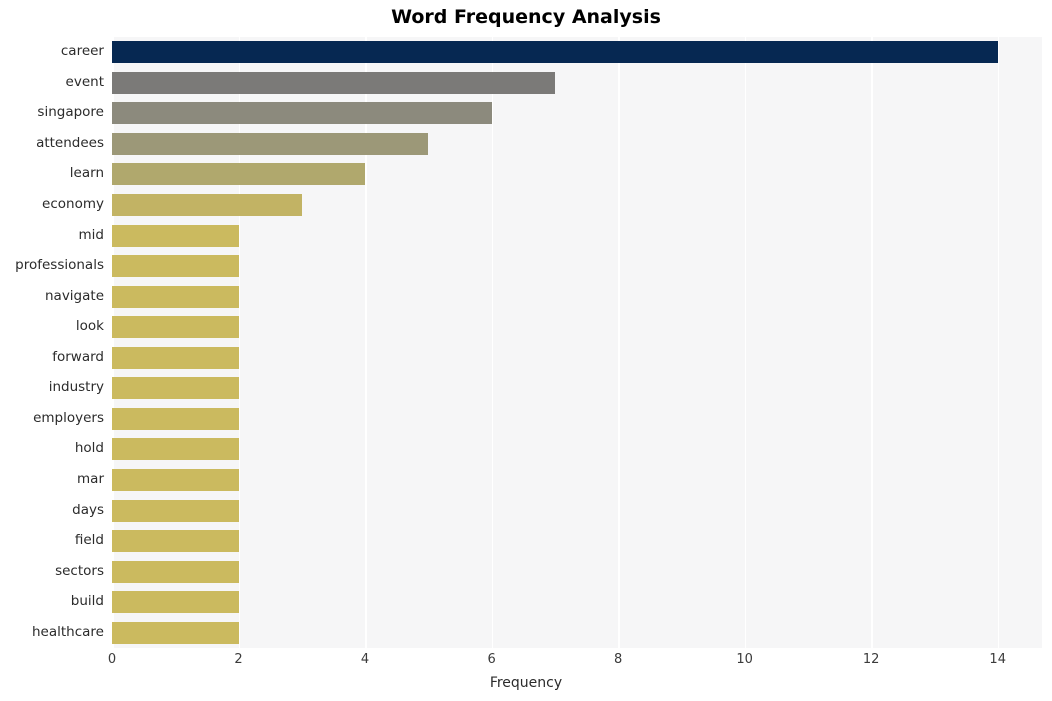 The width and height of the screenshot is (1052, 701). What do you see at coordinates (997, 659) in the screenshot?
I see `x-tick-label-14: 14` at bounding box center [997, 659].